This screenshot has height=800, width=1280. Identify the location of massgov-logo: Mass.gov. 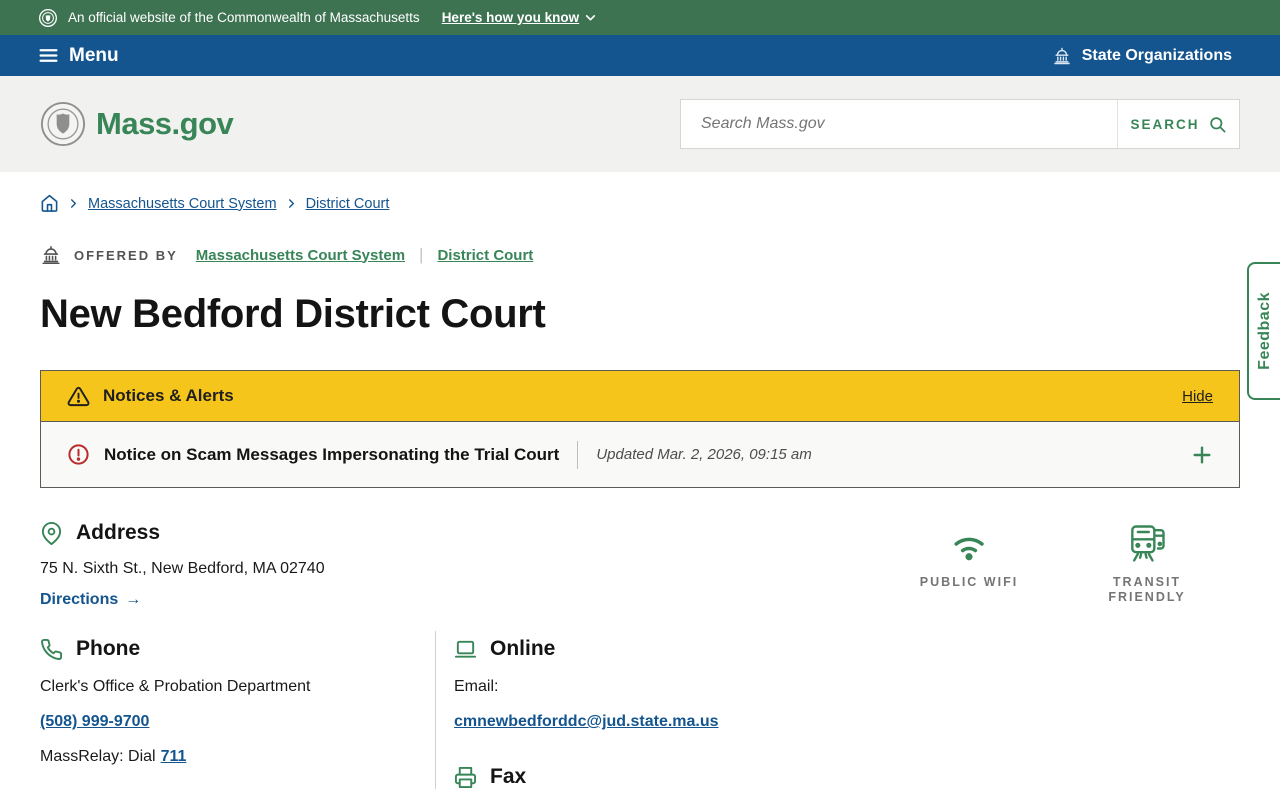
(137, 124).